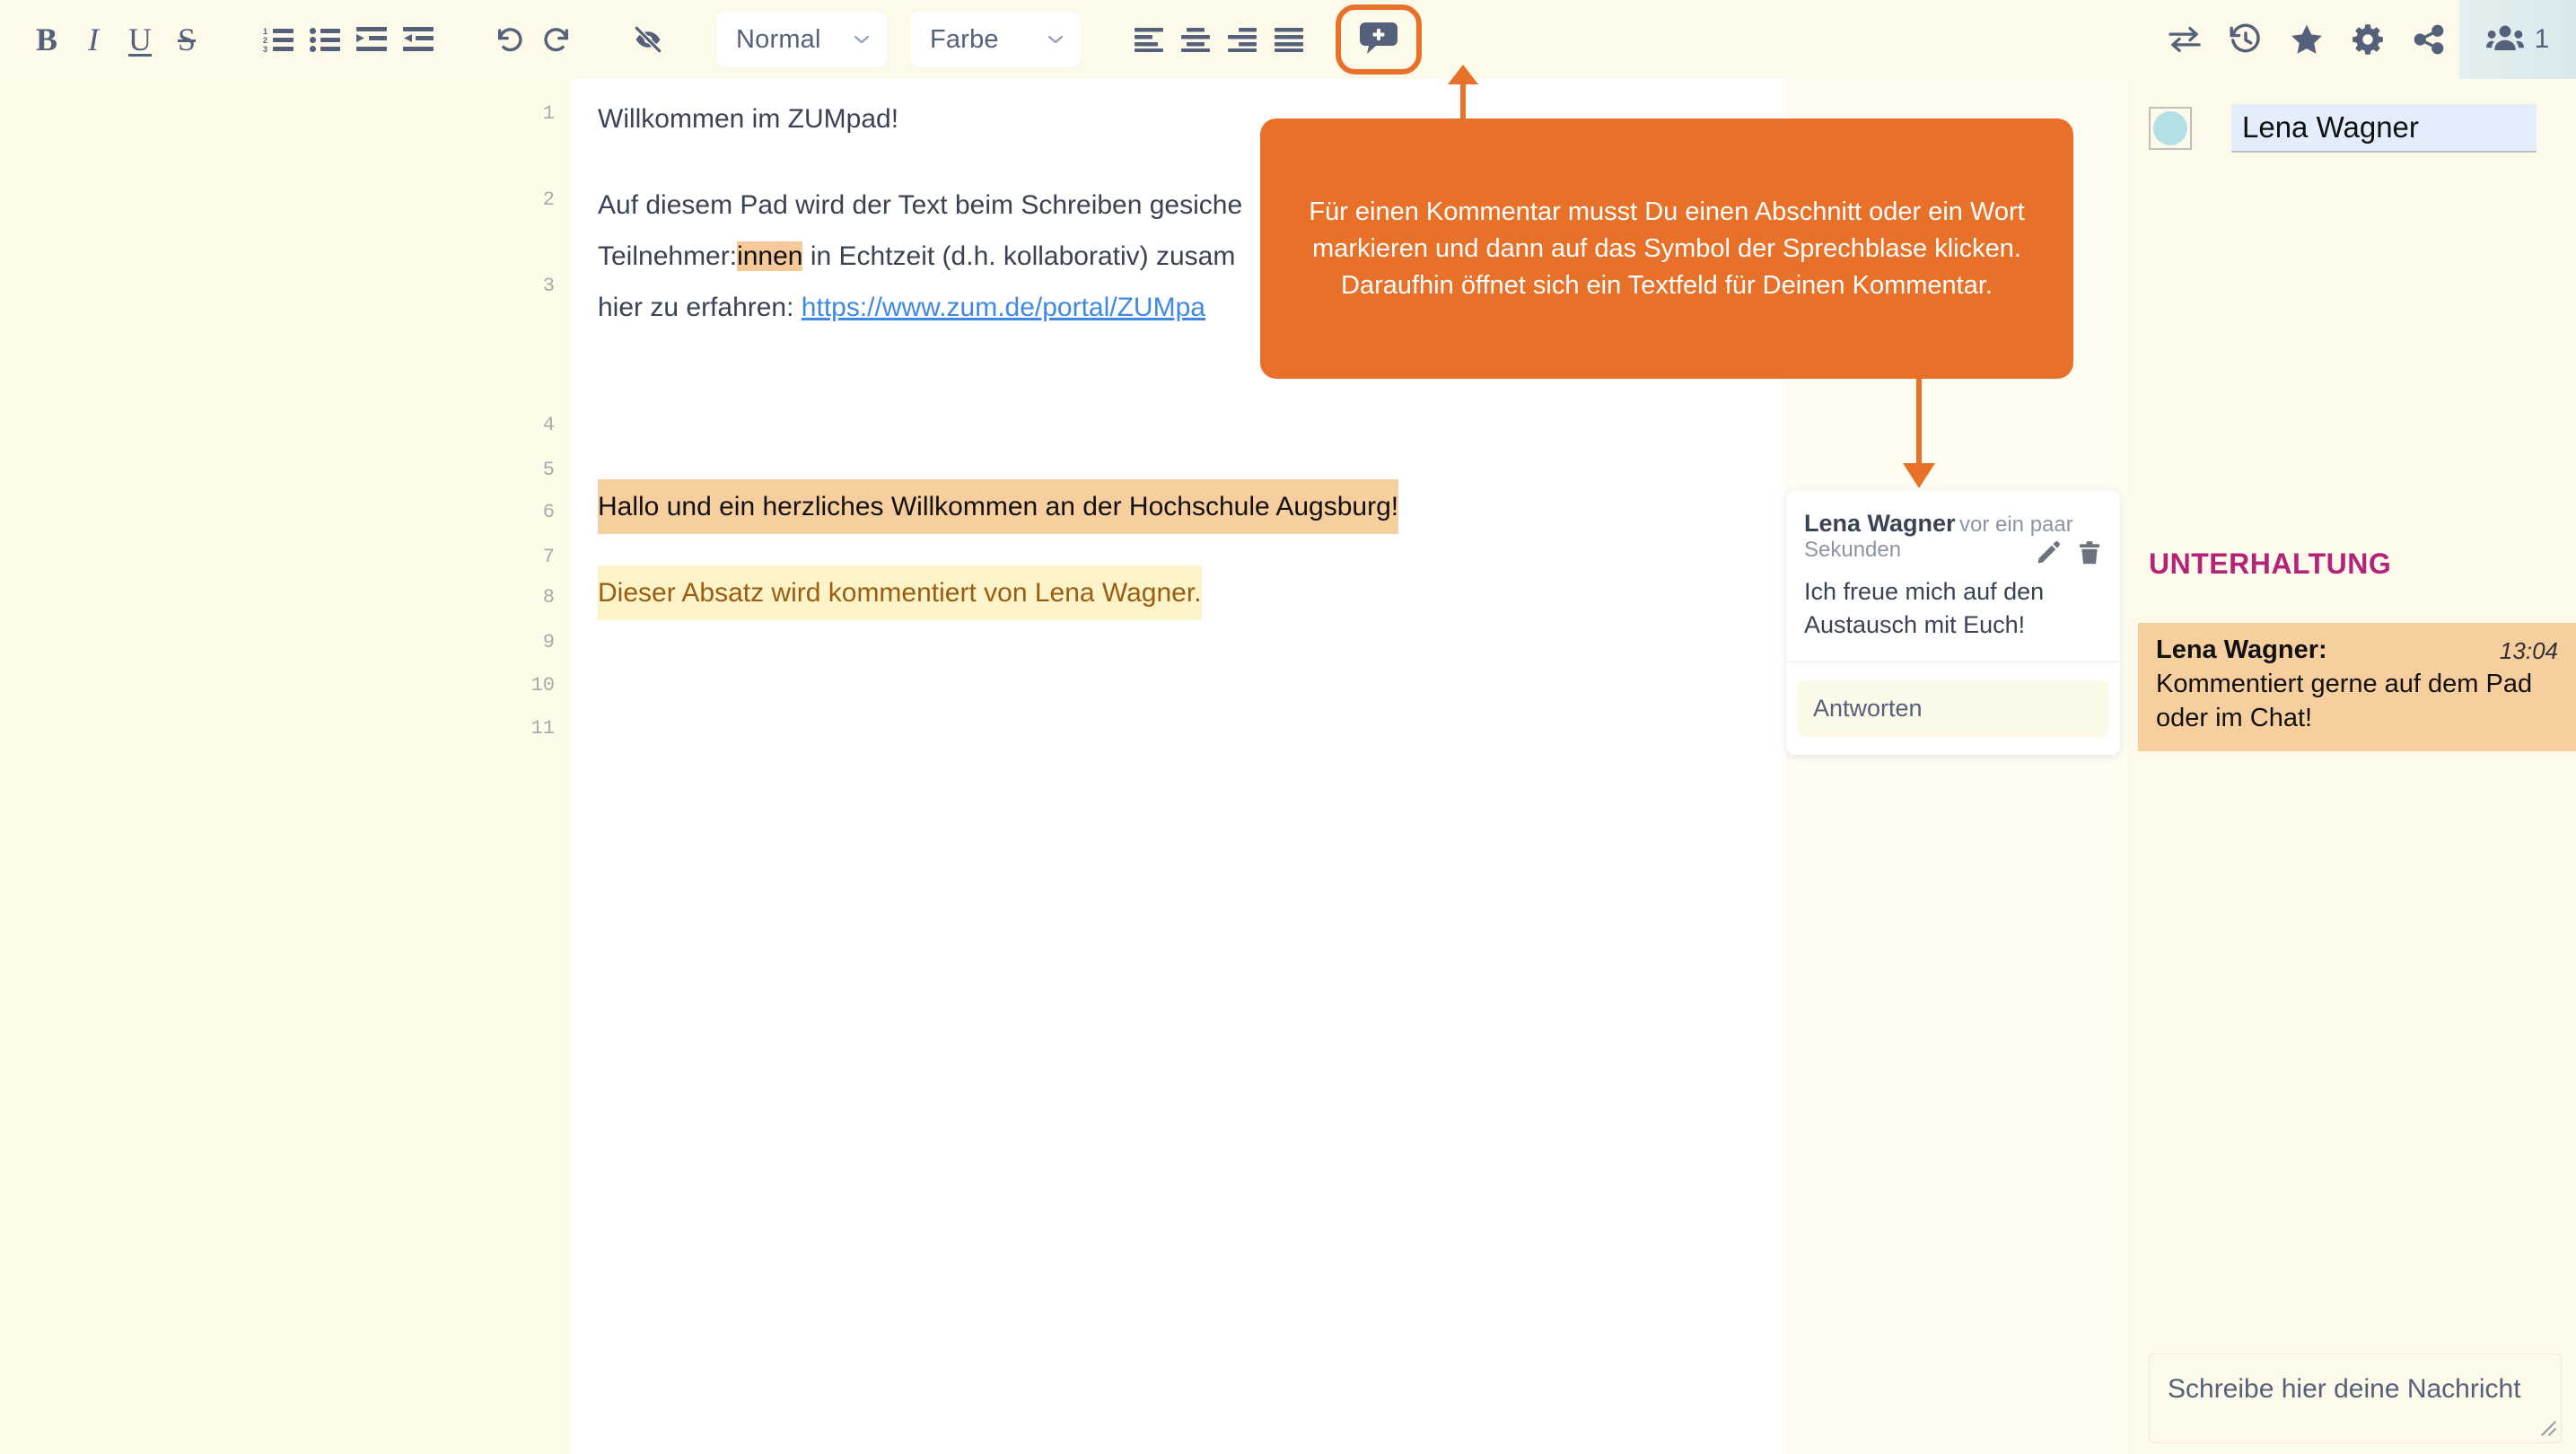 Image resolution: width=2576 pixels, height=1454 pixels. I want to click on chat-input: Schreibe hier deine Nachricht, so click(2355, 1398).